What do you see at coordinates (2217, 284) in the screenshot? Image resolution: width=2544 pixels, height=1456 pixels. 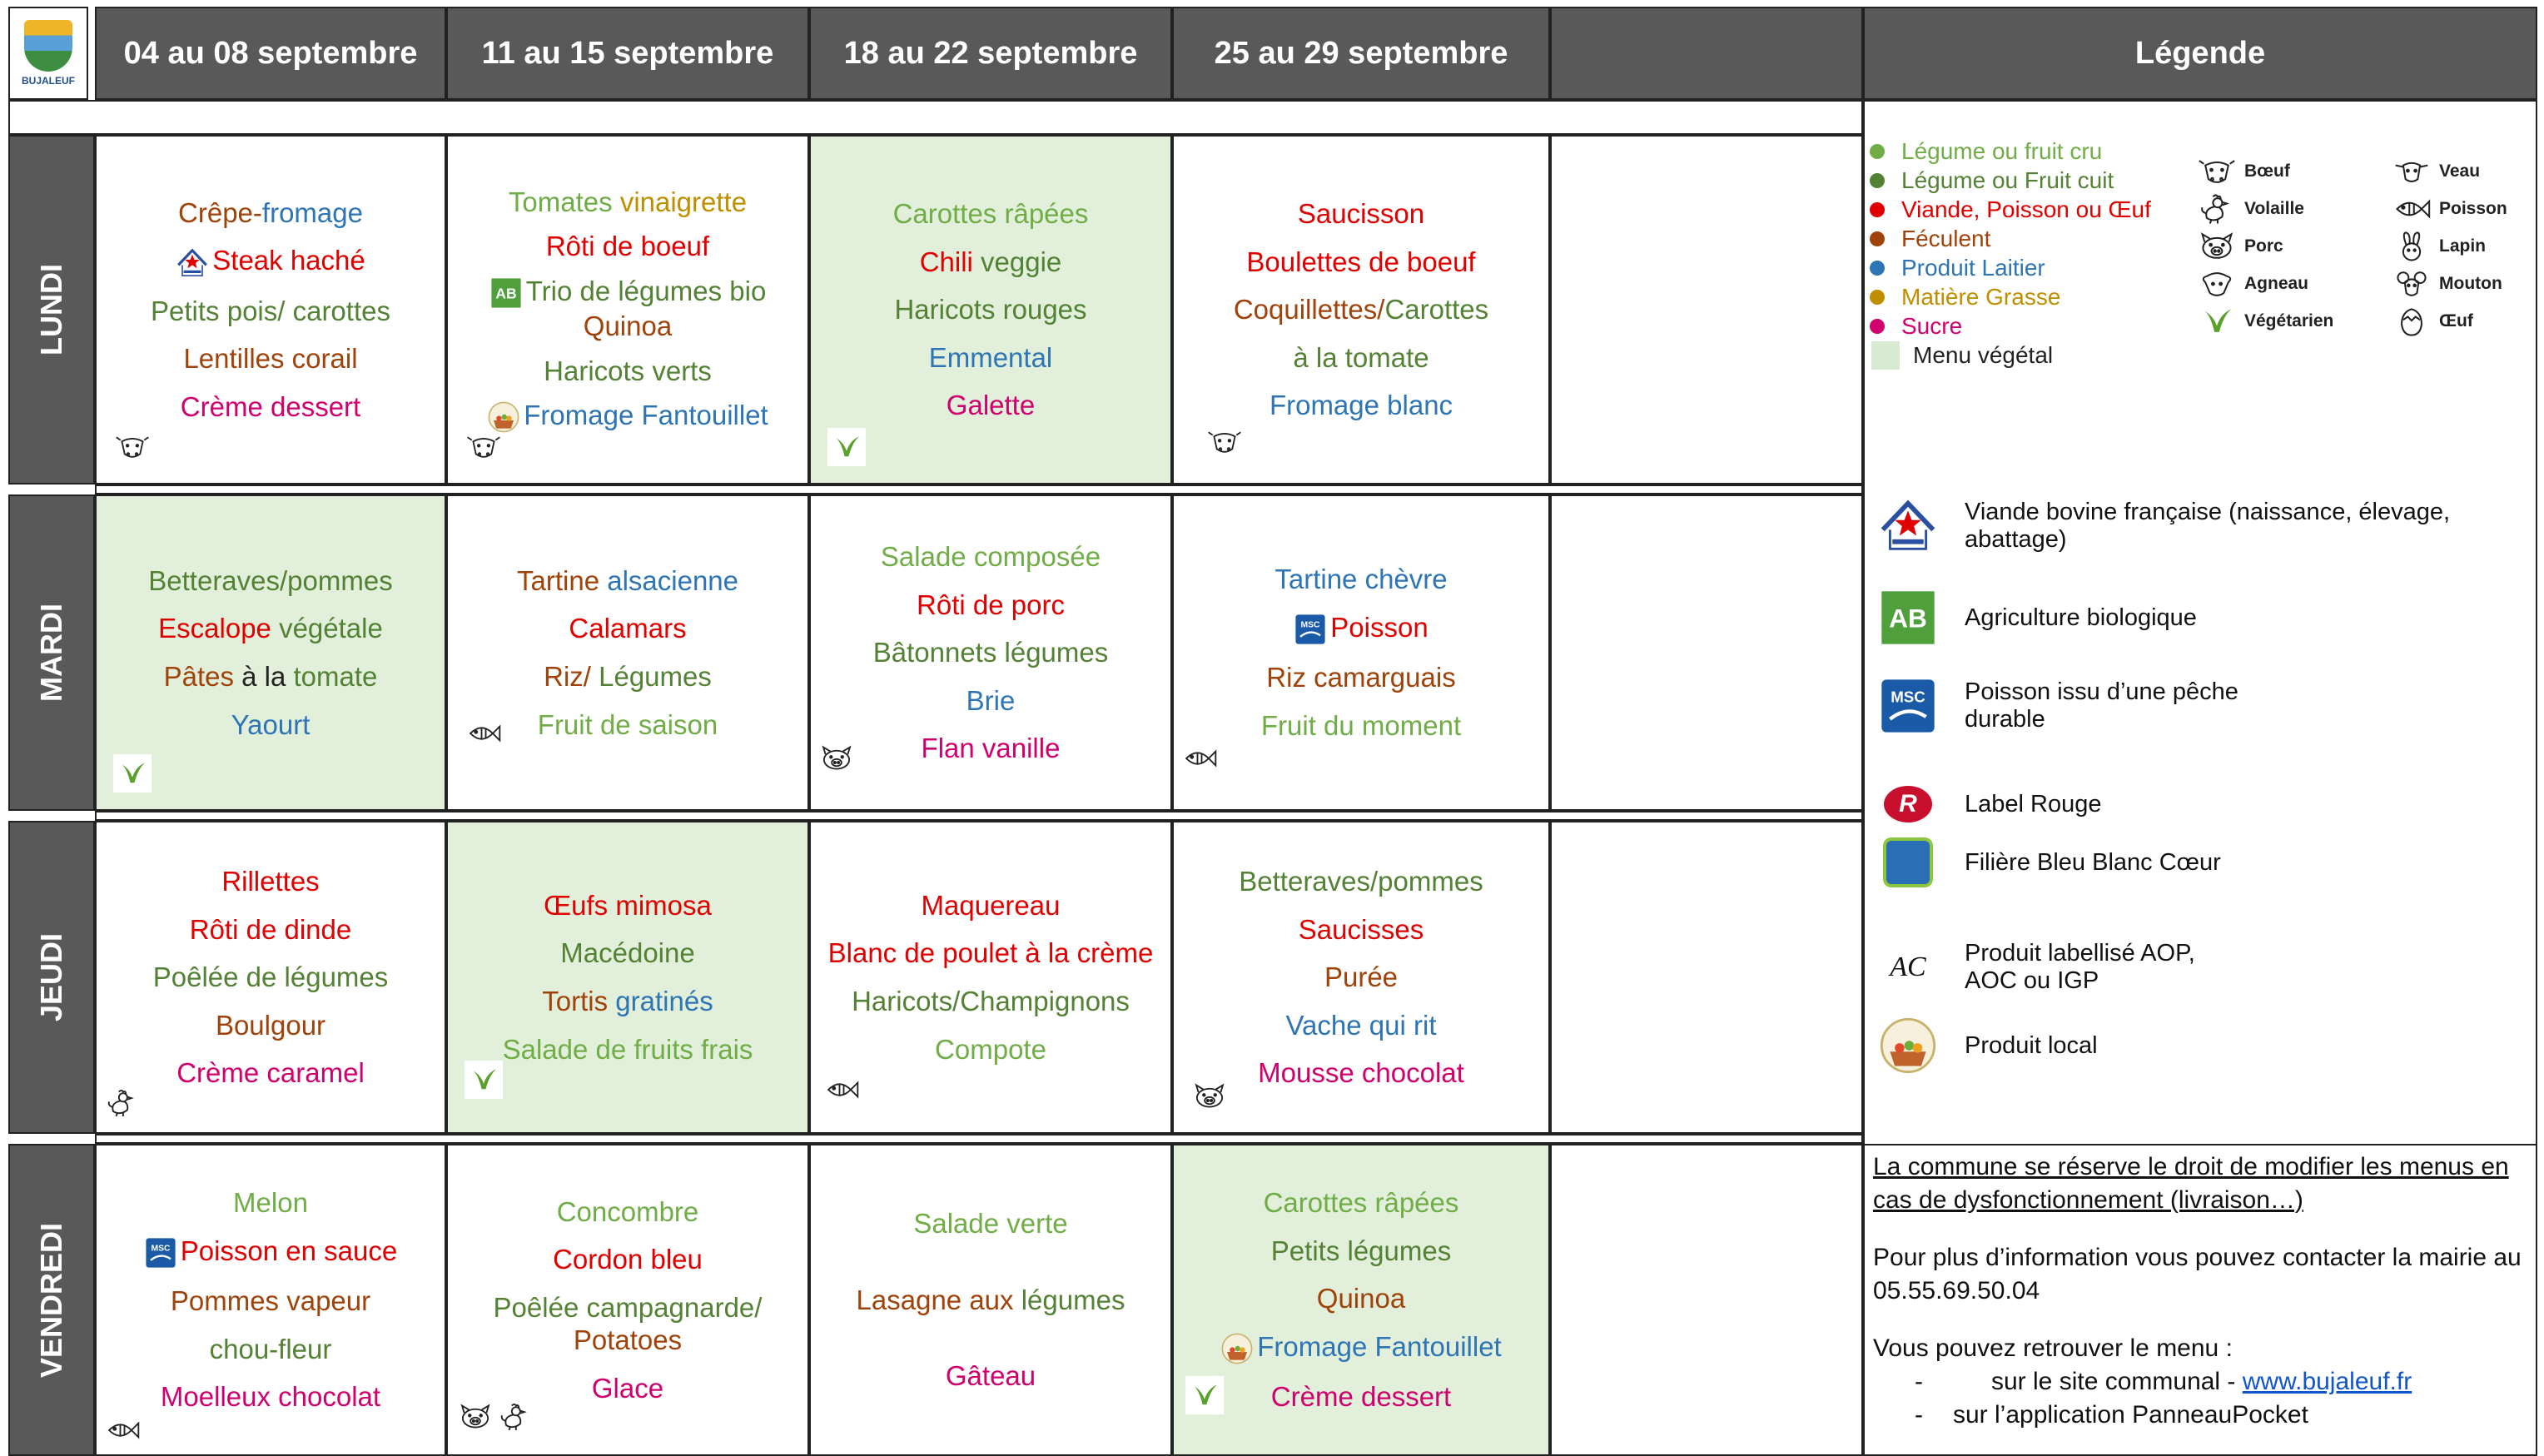 I see `lamb-icon` at bounding box center [2217, 284].